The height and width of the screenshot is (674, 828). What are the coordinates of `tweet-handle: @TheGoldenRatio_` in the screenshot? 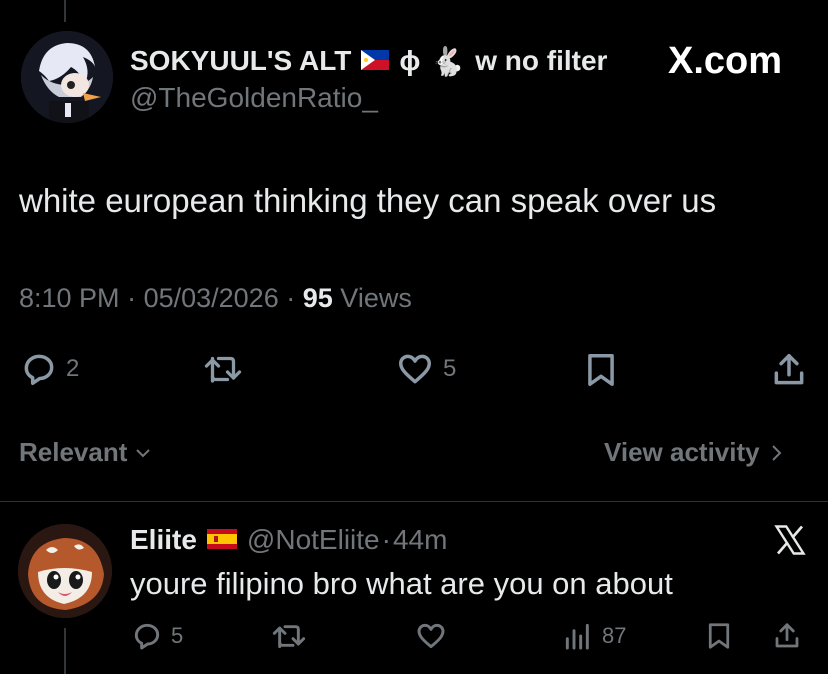 It's located at (254, 98).